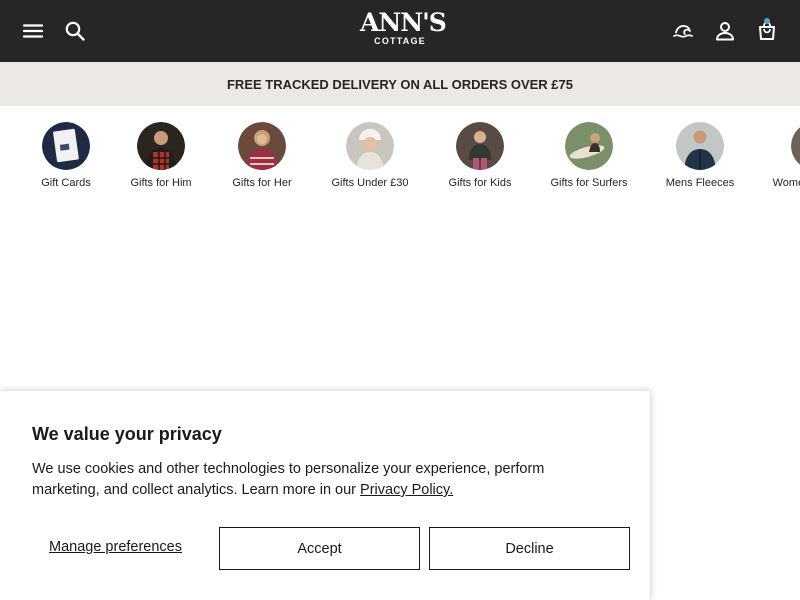 The width and height of the screenshot is (800, 600). What do you see at coordinates (127, 434) in the screenshot?
I see `consent-title: We value your privacy` at bounding box center [127, 434].